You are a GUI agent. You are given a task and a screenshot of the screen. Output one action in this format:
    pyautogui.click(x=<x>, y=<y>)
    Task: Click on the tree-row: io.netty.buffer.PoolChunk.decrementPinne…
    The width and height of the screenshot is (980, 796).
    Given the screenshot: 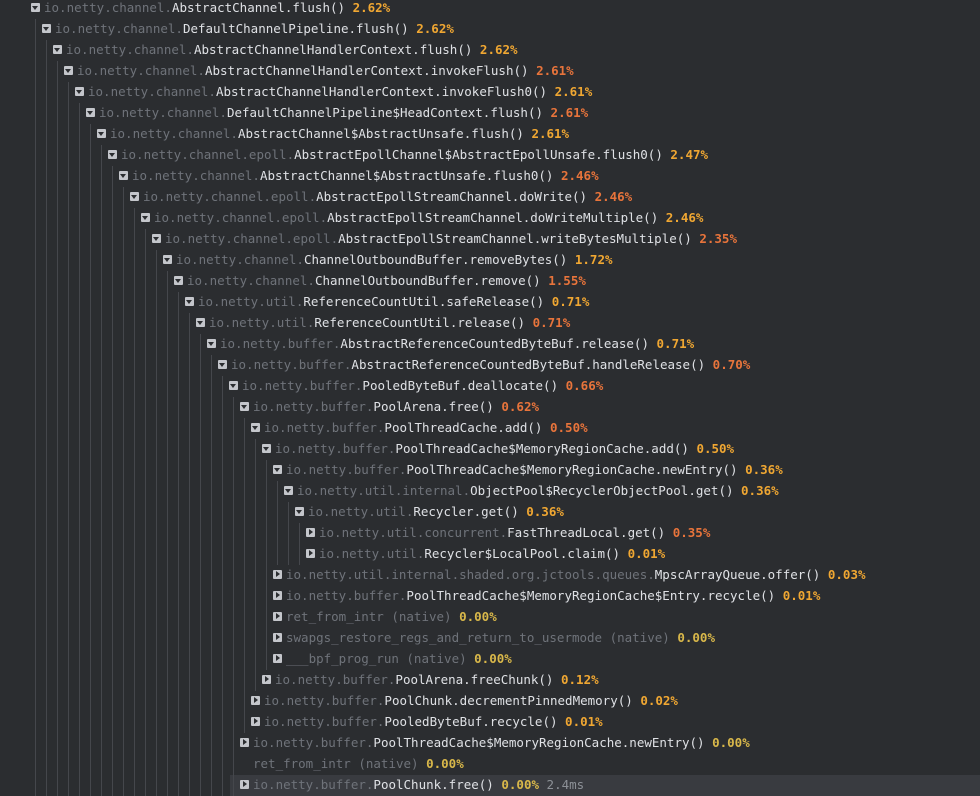 What is the action you would take?
    pyautogui.click(x=490, y=701)
    